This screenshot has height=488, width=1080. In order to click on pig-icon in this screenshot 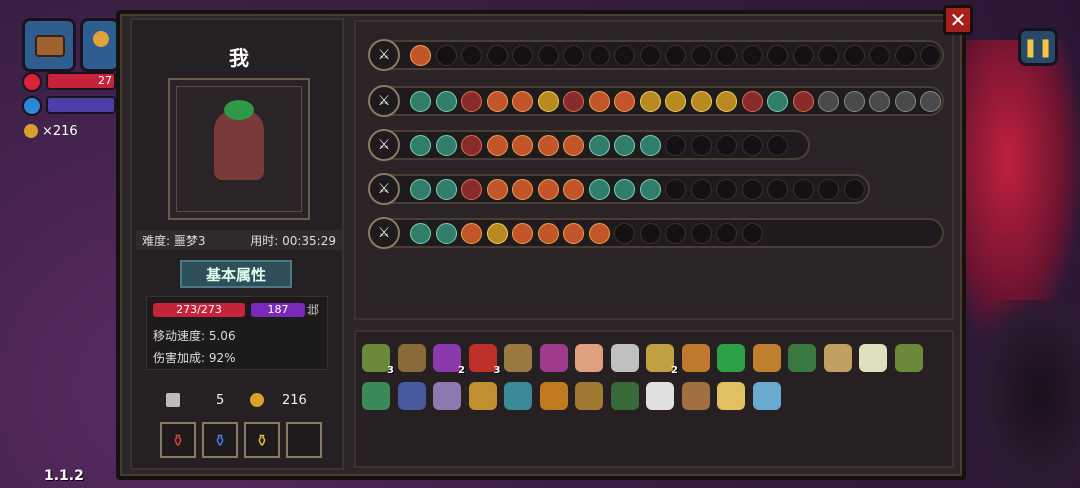, I will do `click(589, 358)`.